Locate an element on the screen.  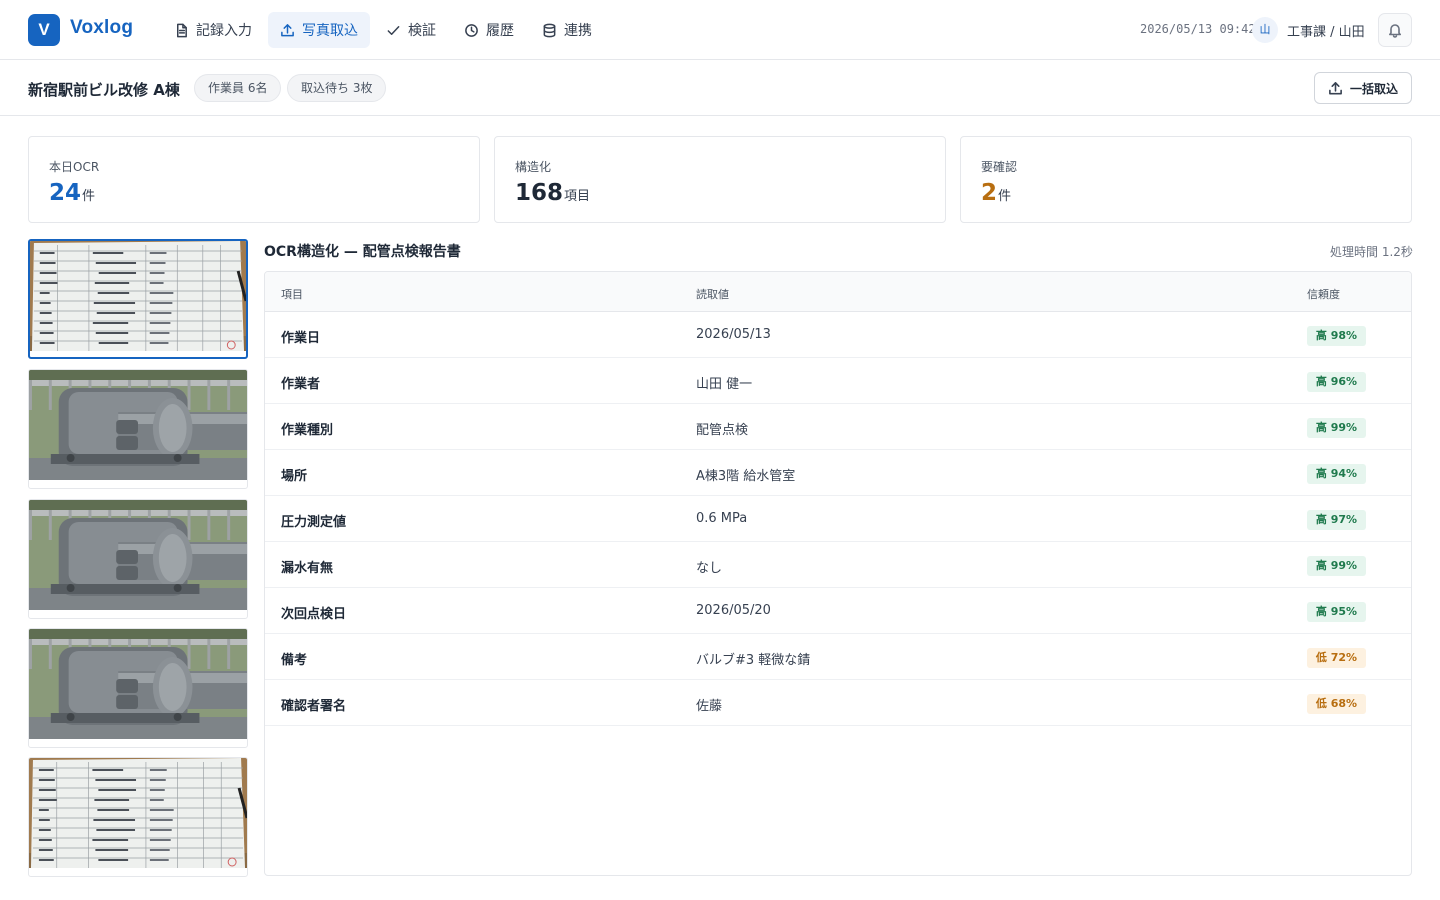
stat-value: 24件 is located at coordinates (72, 195).